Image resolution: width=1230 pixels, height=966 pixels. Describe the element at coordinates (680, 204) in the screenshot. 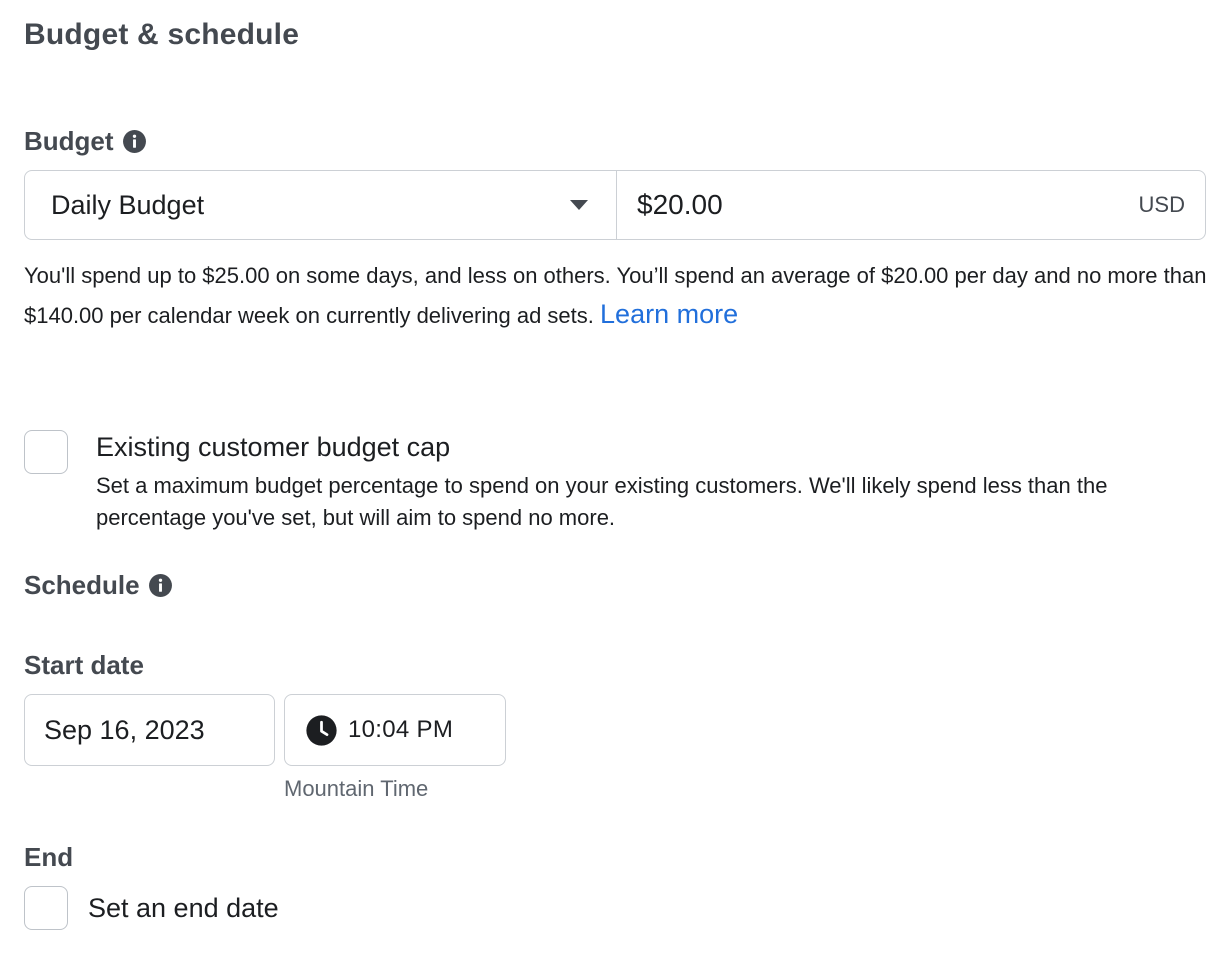

I see `budget-amount-value: $20.00` at that location.